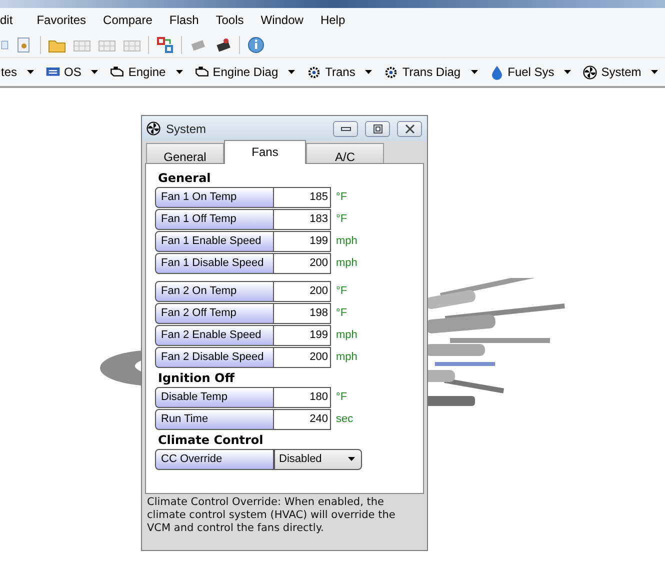 This screenshot has width=665, height=579. I want to click on tab: A/C, so click(345, 153).